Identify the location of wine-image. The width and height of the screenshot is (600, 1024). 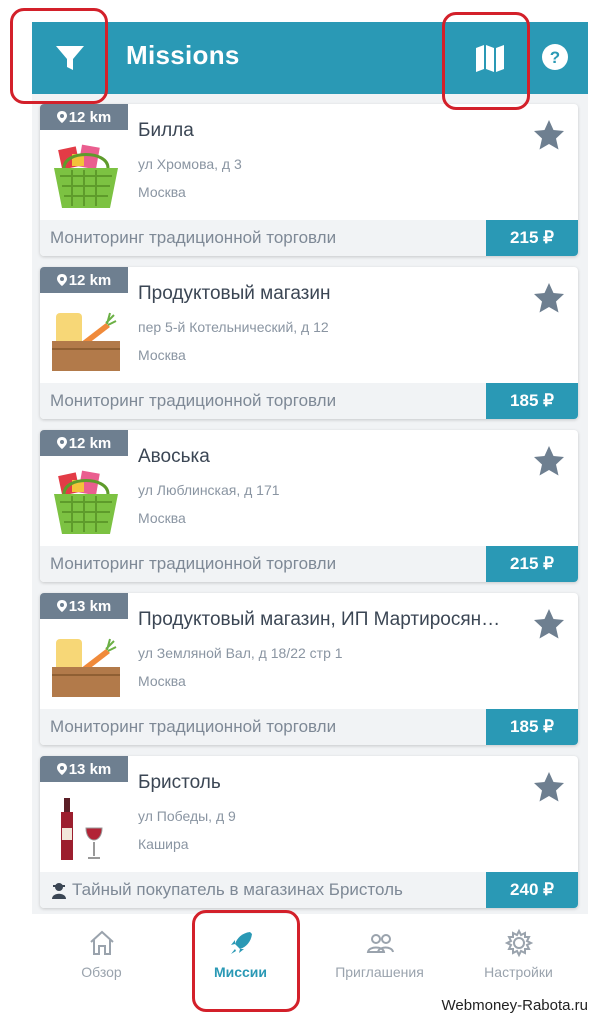
(82, 829).